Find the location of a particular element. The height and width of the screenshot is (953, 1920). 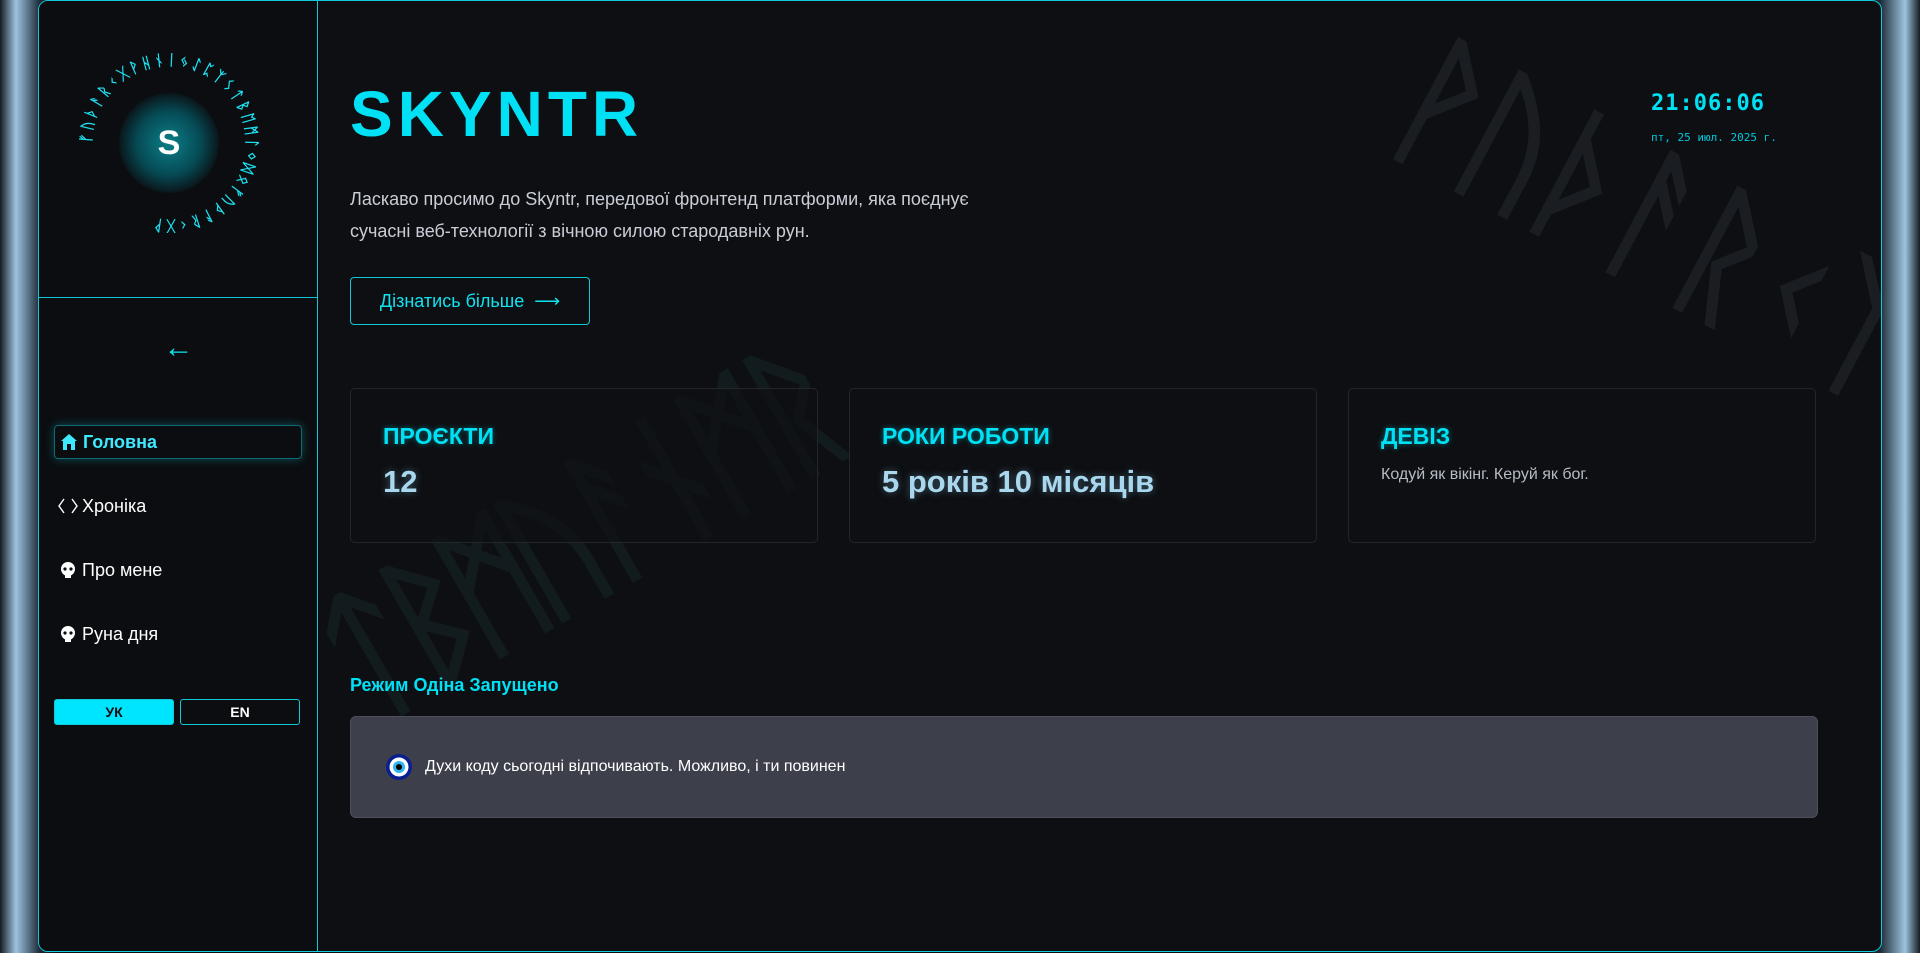

arrow-right-icon: ⟶ is located at coordinates (547, 300).